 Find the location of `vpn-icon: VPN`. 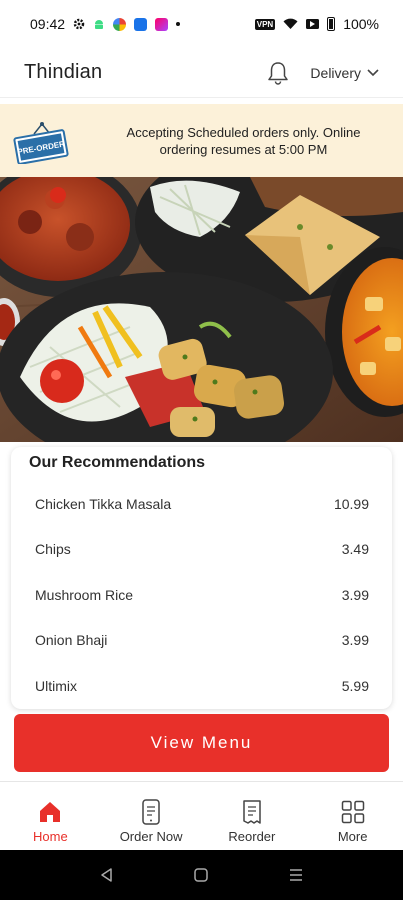

vpn-icon: VPN is located at coordinates (265, 24).